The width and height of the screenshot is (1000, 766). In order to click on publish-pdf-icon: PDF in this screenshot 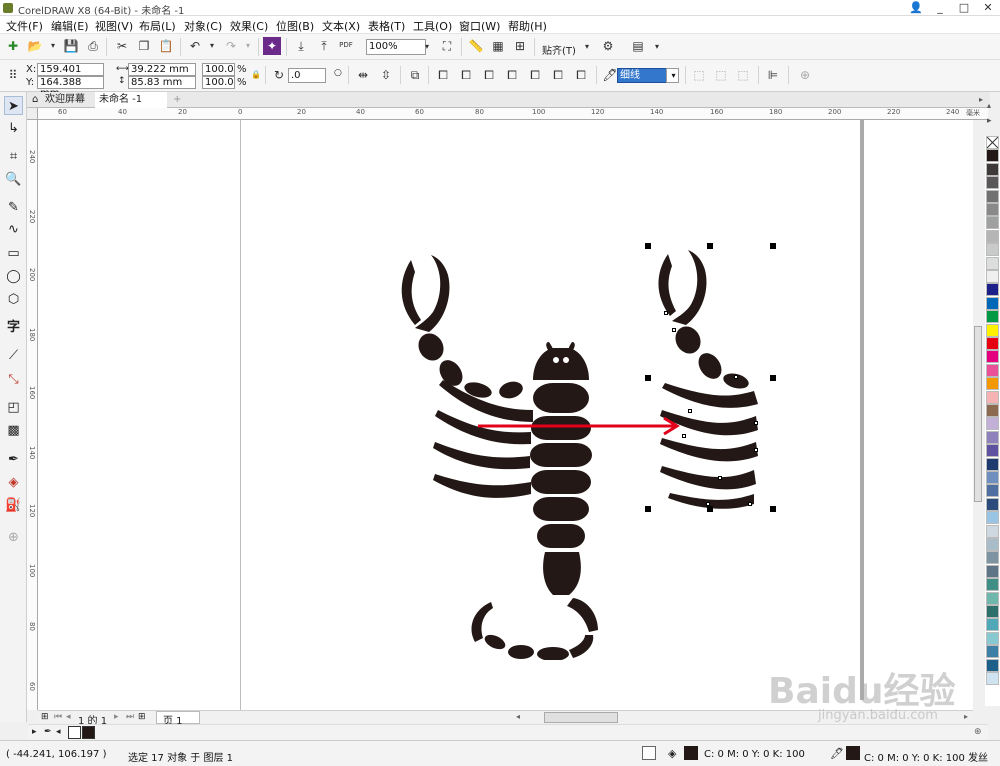, I will do `click(346, 45)`.